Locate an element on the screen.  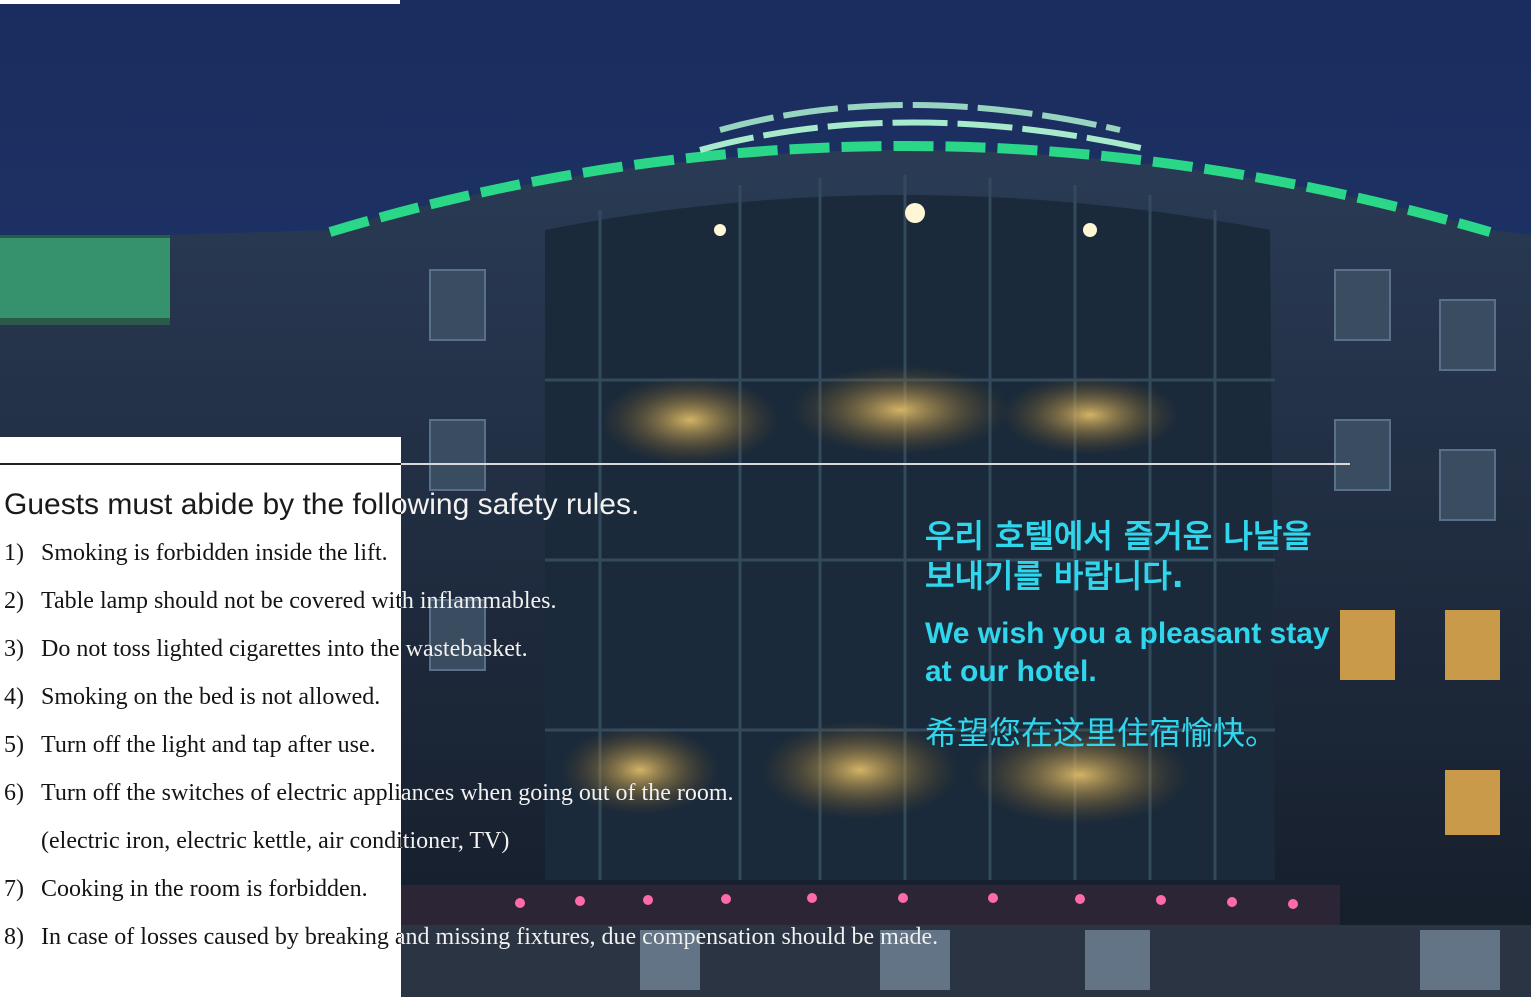
rule-item: 1) Smoking is forbidden inside the lift. is located at coordinates (196, 553).